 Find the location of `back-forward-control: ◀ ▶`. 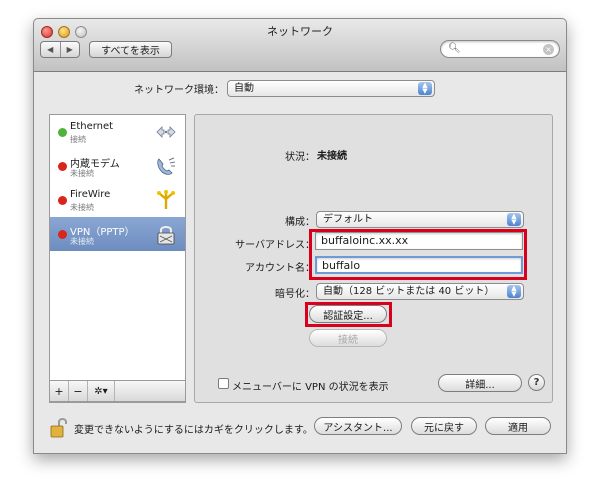

back-forward-control: ◀ ▶ is located at coordinates (60, 49).